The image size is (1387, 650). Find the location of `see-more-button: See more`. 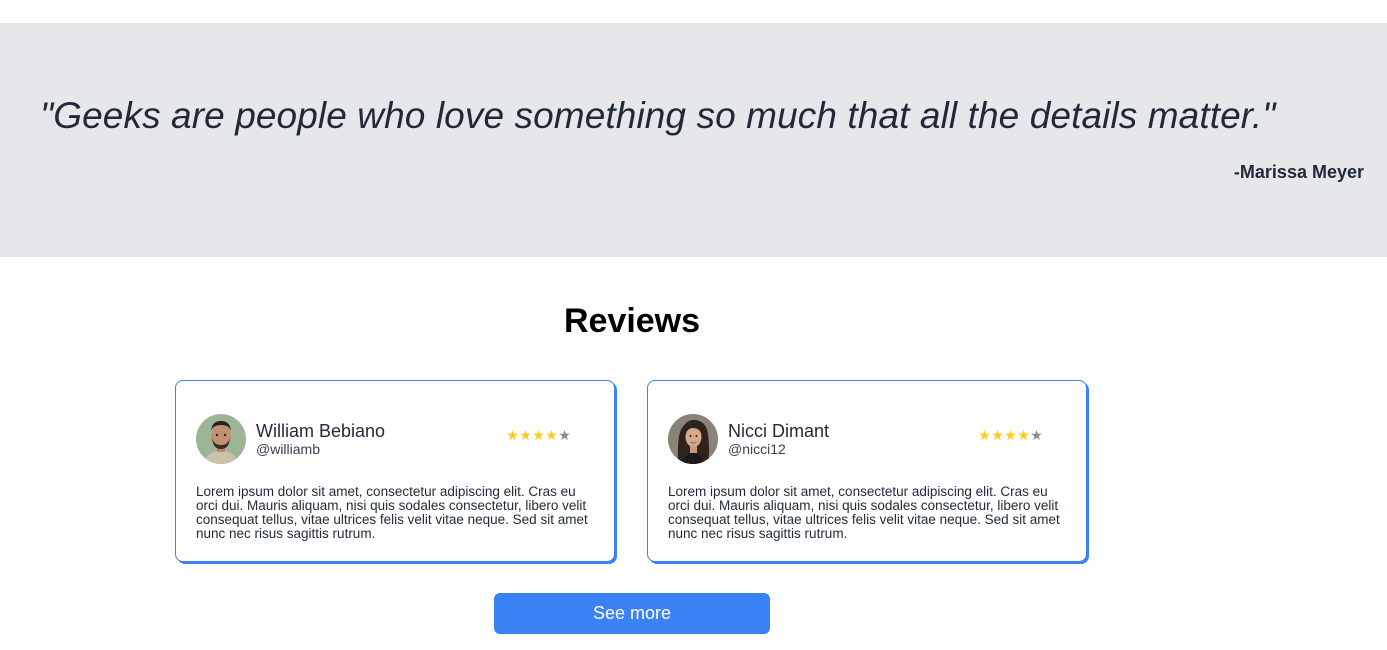

see-more-button: See more is located at coordinates (632, 613).